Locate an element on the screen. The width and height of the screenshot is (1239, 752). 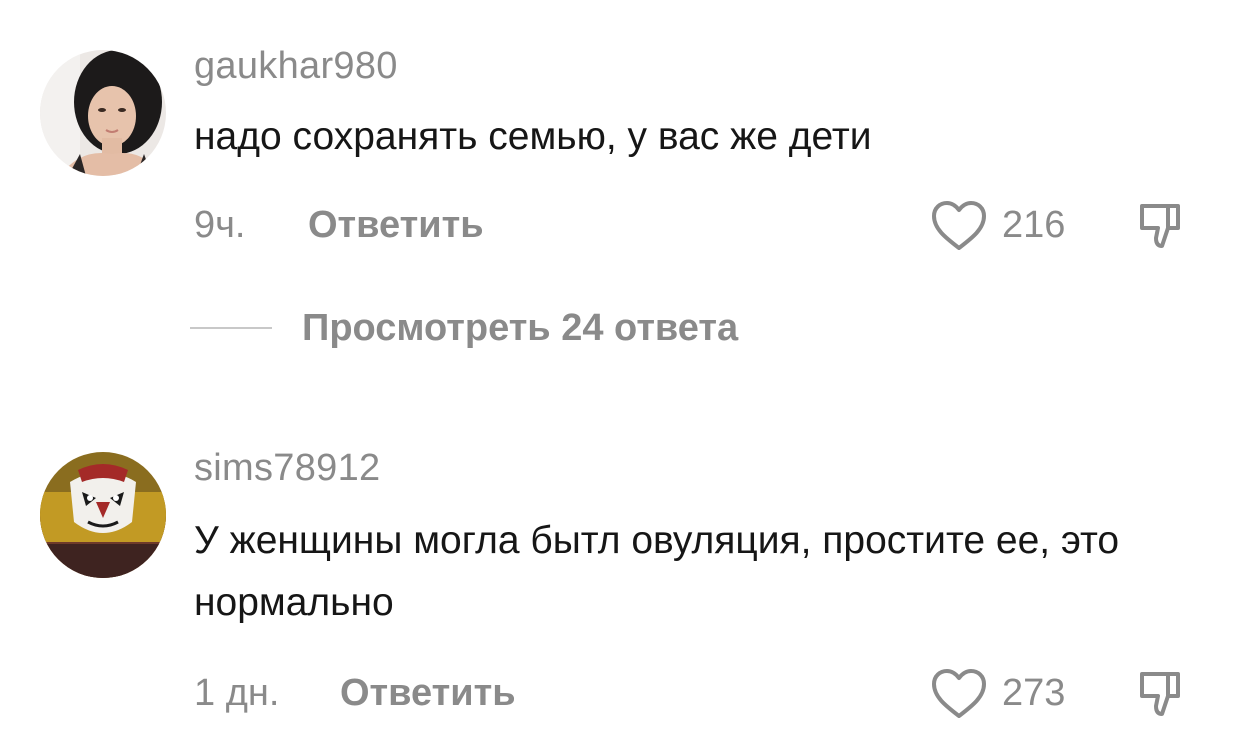
comment-timestamp: 9ч. is located at coordinates (220, 225).